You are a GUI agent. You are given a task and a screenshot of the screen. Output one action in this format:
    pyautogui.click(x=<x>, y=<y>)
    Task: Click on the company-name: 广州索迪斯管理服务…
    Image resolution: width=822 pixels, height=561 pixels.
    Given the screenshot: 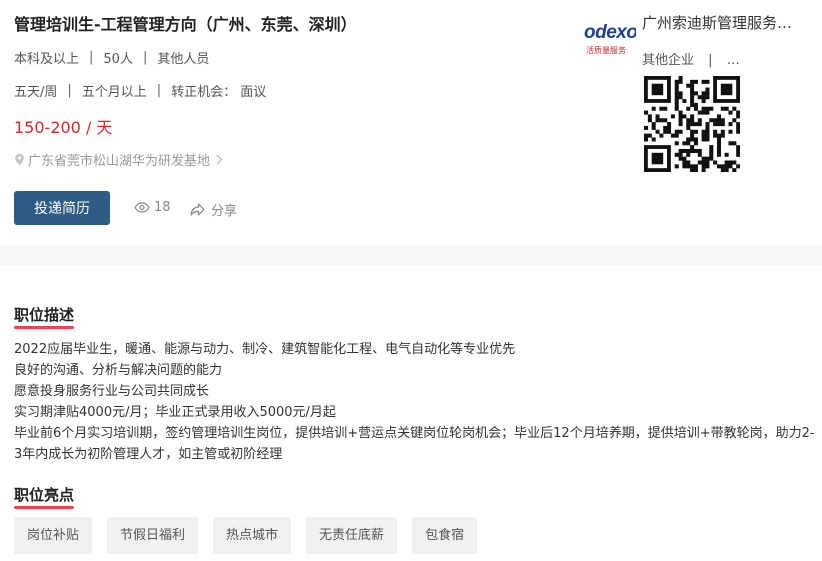 What is the action you would take?
    pyautogui.click(x=717, y=22)
    